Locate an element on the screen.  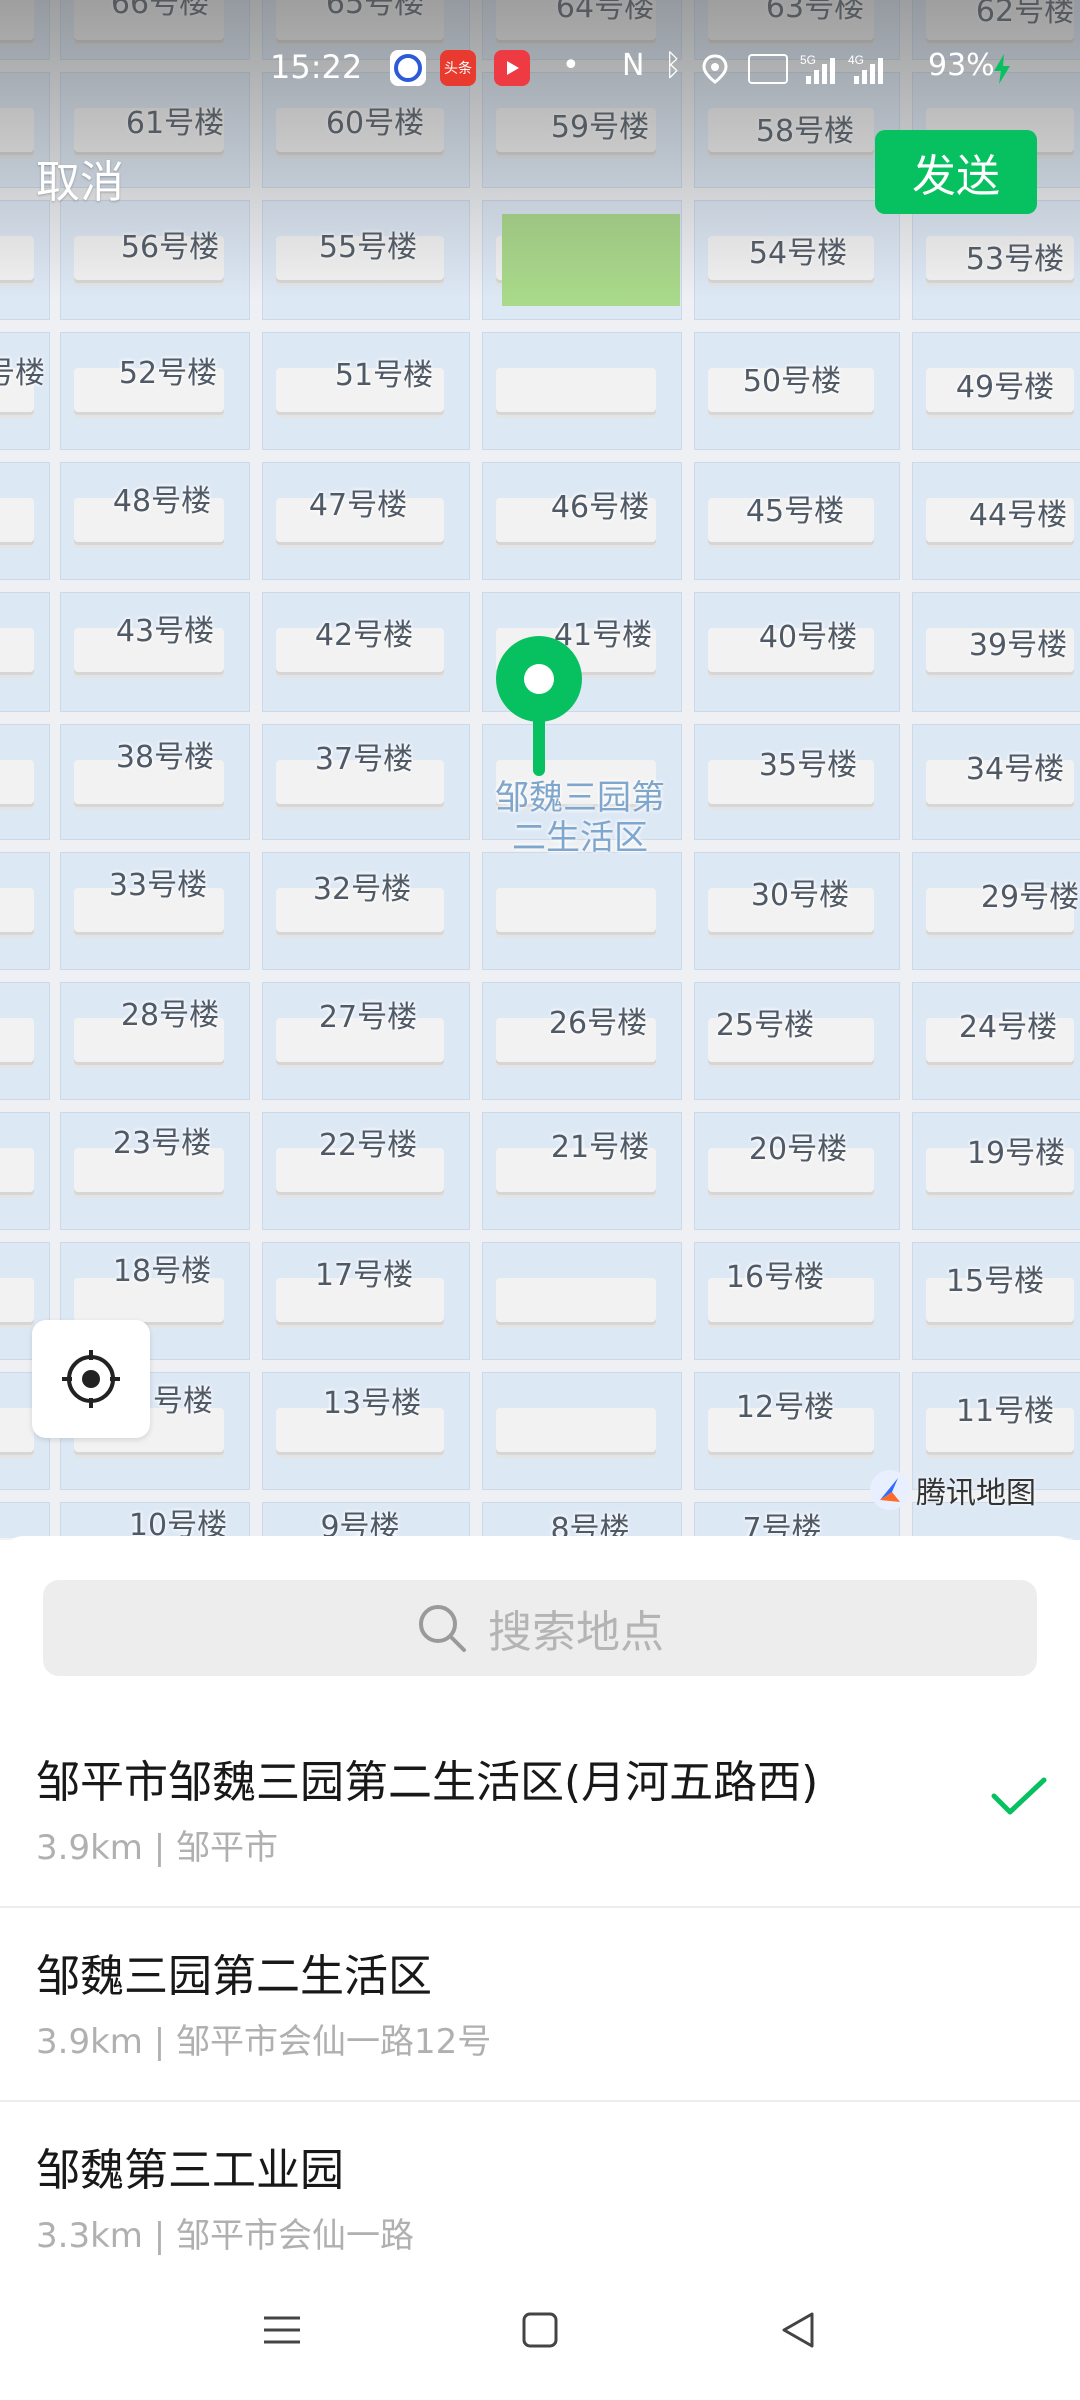
map-attribution: 腾讯地图 is located at coordinates (953, 1490).